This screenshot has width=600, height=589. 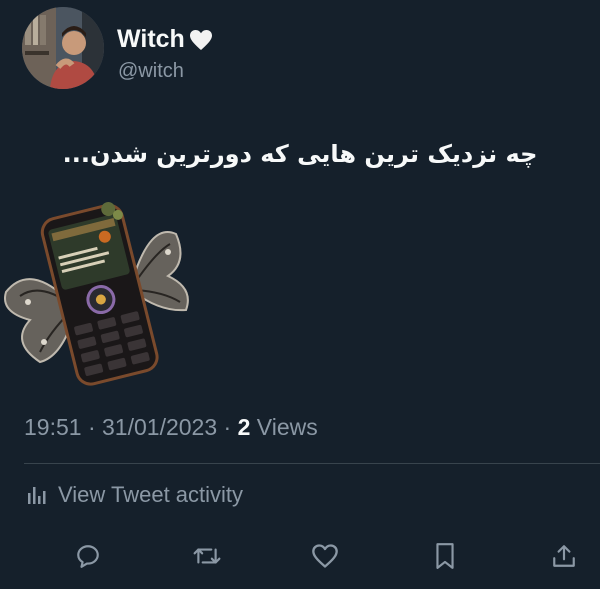 What do you see at coordinates (159, 427) in the screenshot?
I see `tweet-date: 31/01/2023` at bounding box center [159, 427].